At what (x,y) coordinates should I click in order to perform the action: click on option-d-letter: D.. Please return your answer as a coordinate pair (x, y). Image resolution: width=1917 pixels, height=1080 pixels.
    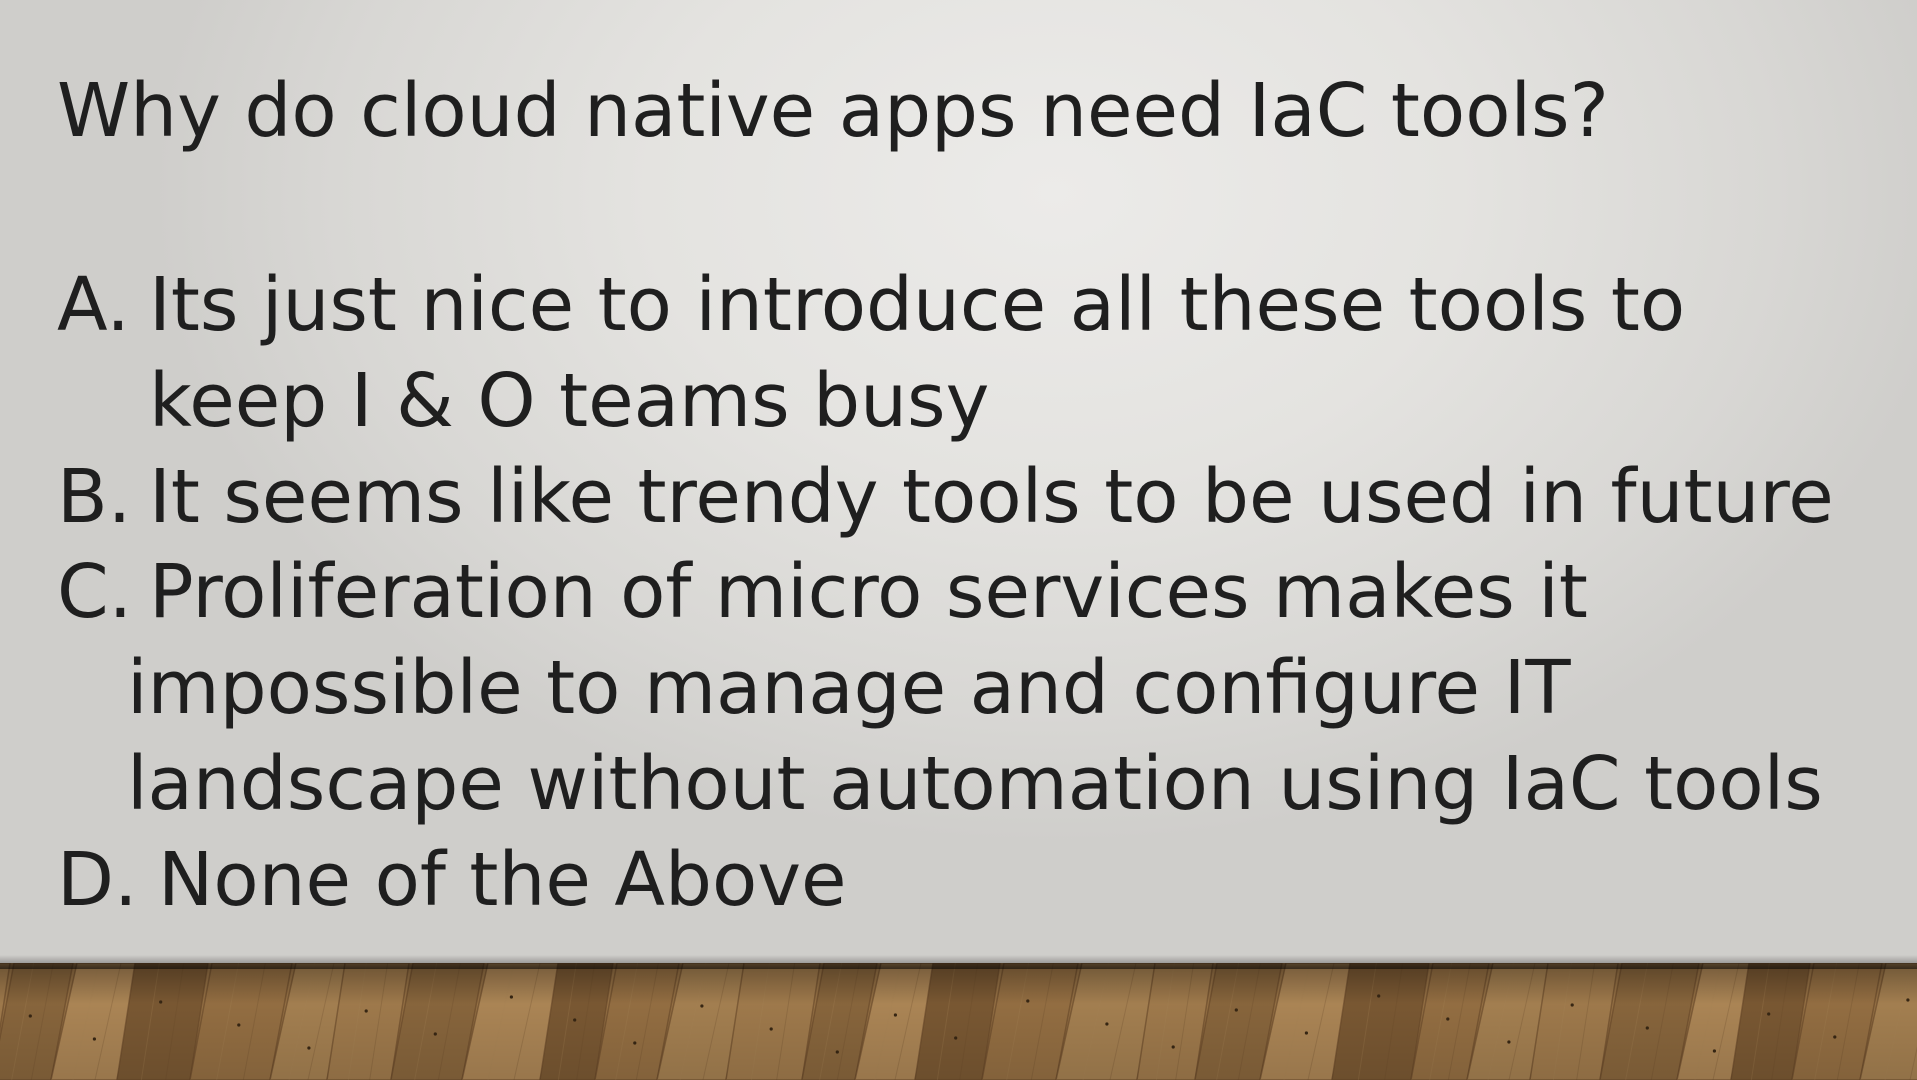
    Looking at the image, I should click on (97, 879).